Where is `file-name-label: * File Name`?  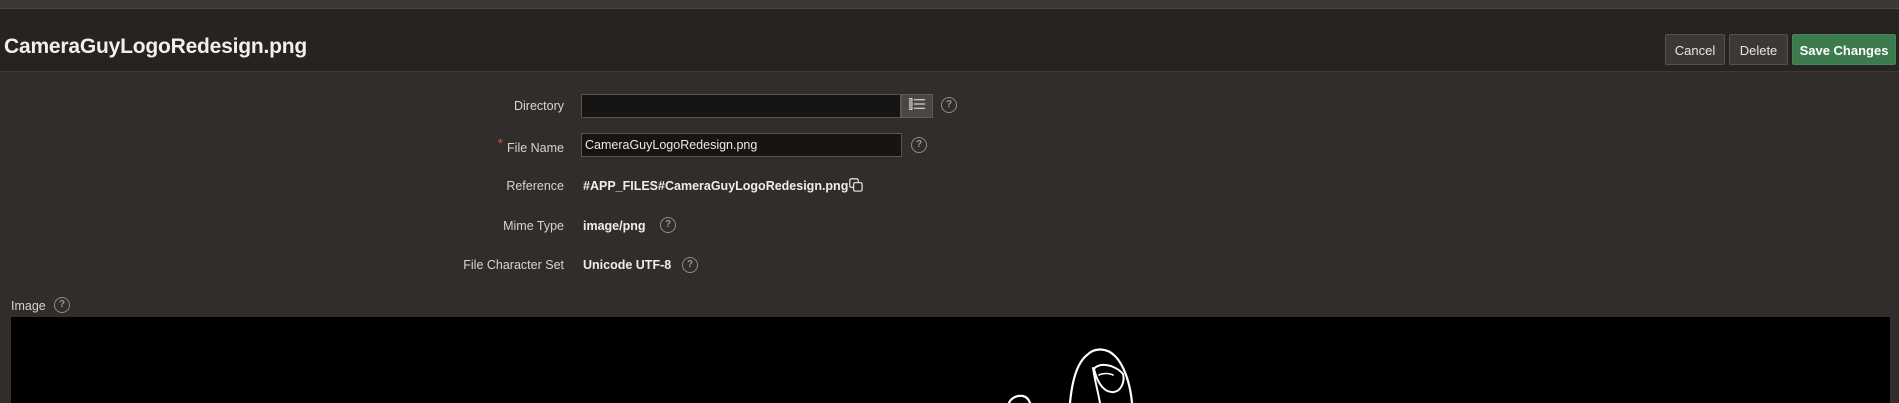
file-name-label: * File Name is located at coordinates (531, 145).